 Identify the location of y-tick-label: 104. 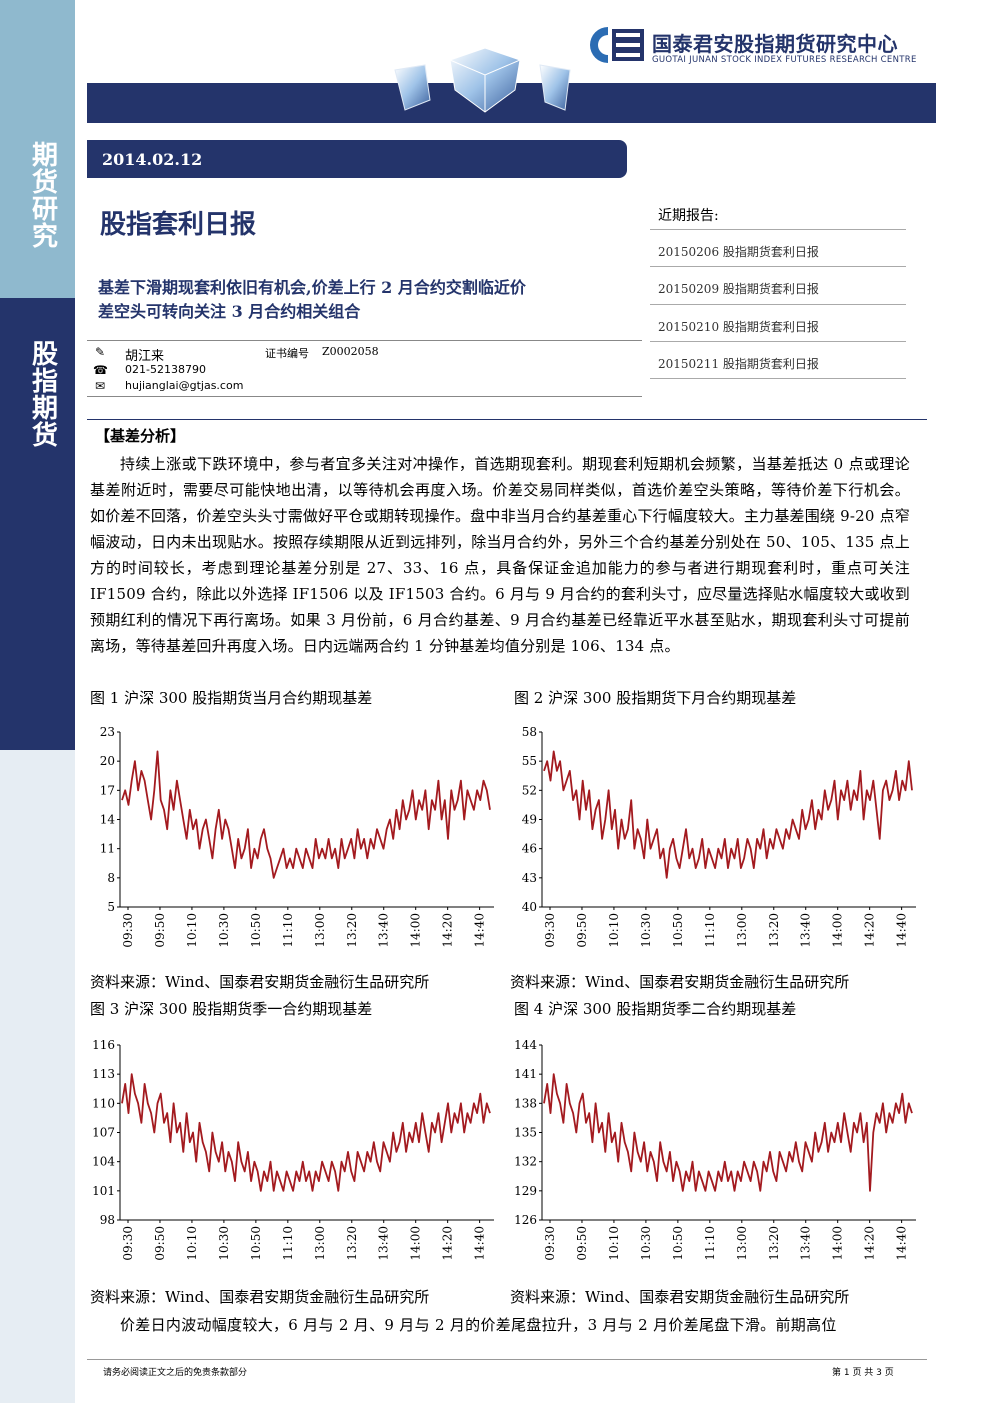
(103, 1162).